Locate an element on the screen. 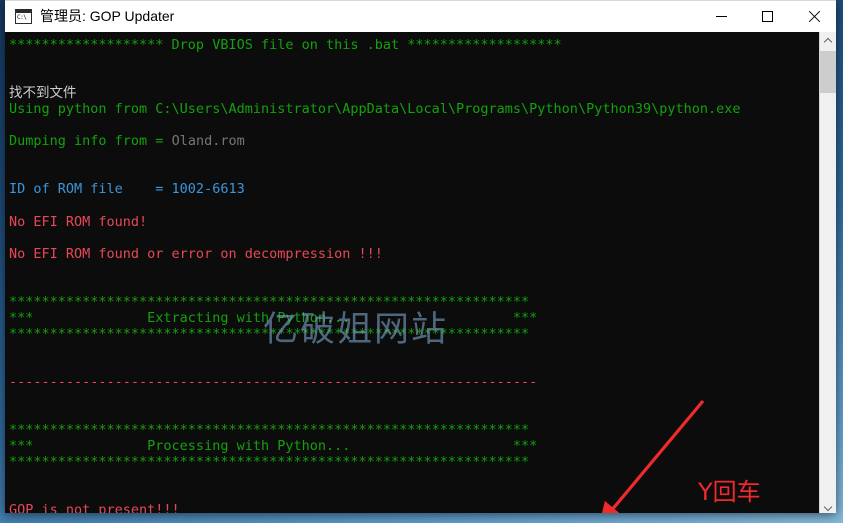  console-line: *** Extracting with Python... *** is located at coordinates (273, 317).